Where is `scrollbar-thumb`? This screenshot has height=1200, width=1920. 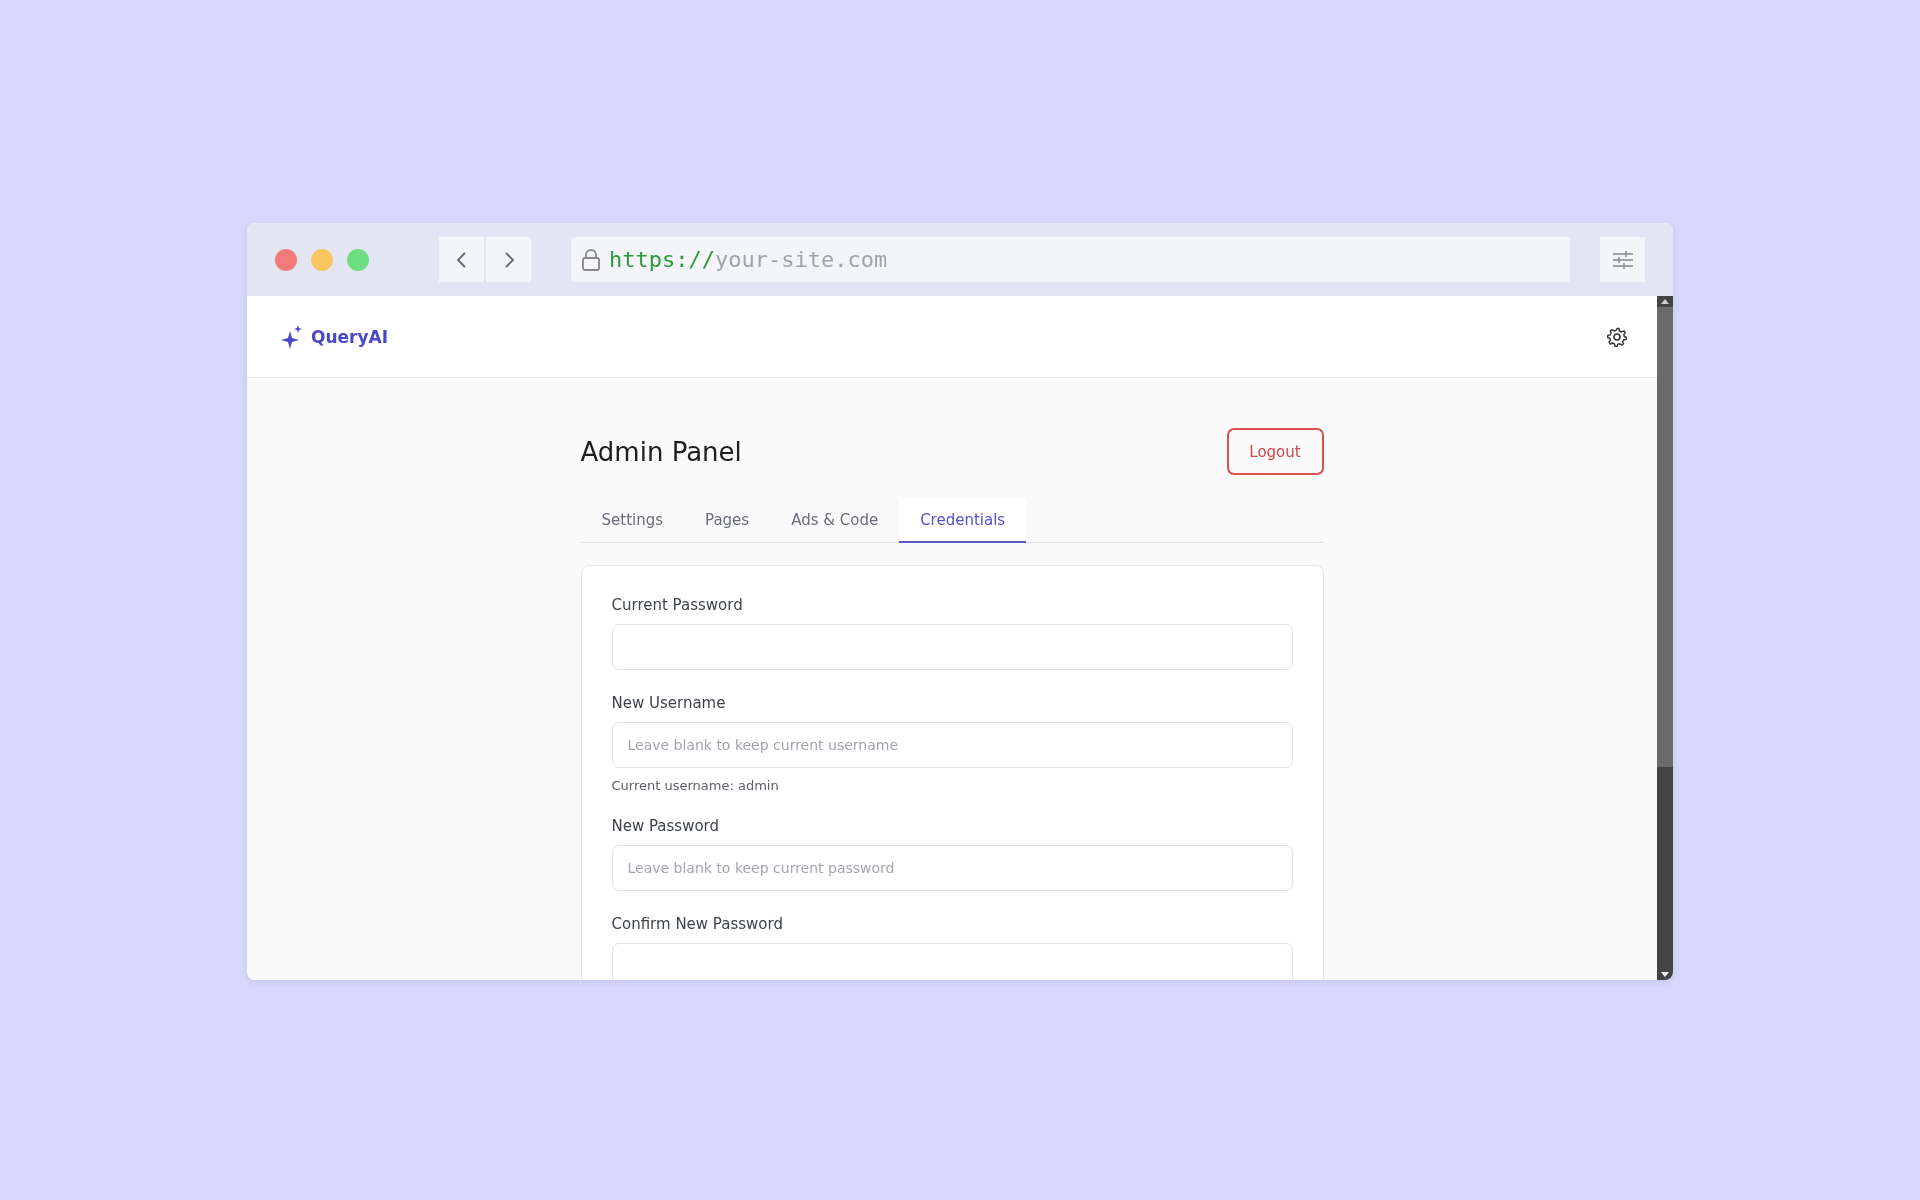 scrollbar-thumb is located at coordinates (1665, 537).